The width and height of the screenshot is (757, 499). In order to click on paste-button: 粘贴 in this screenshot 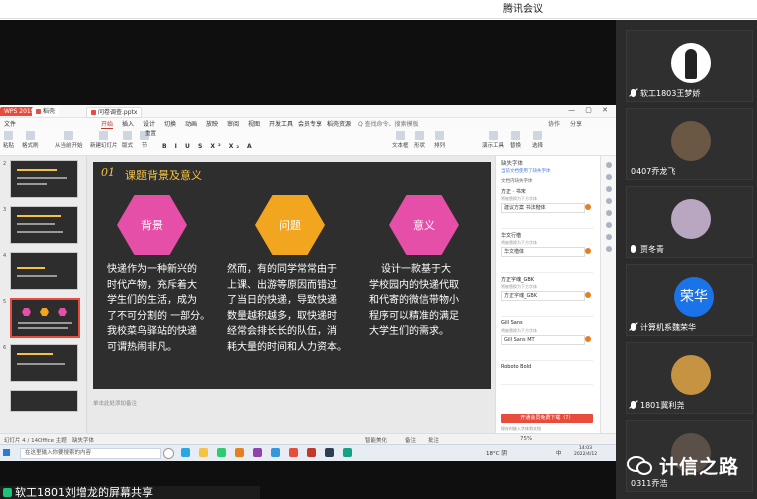, I will do `click(8, 140)`.